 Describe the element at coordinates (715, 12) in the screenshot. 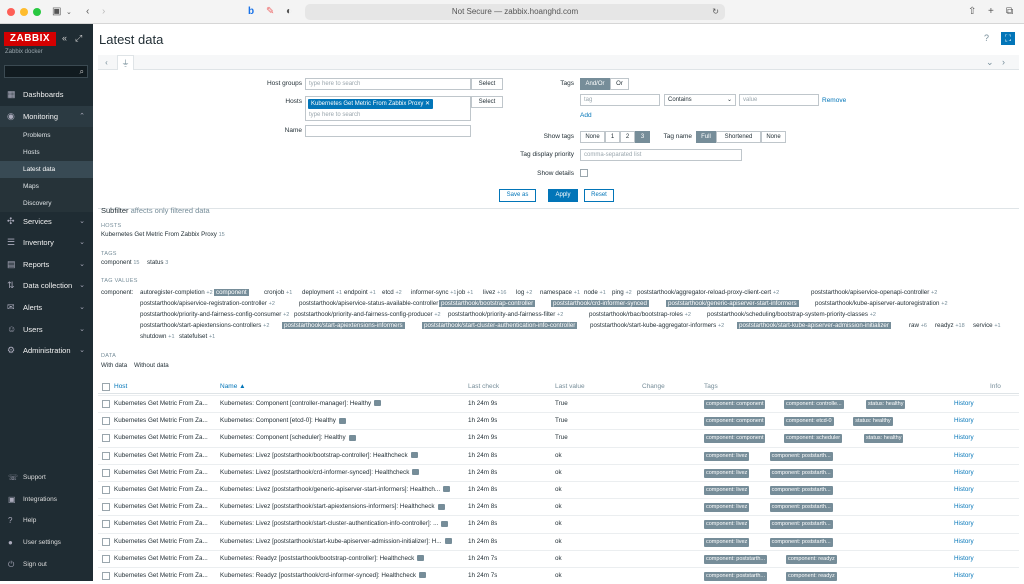

I see `reload-icon: ↻` at that location.